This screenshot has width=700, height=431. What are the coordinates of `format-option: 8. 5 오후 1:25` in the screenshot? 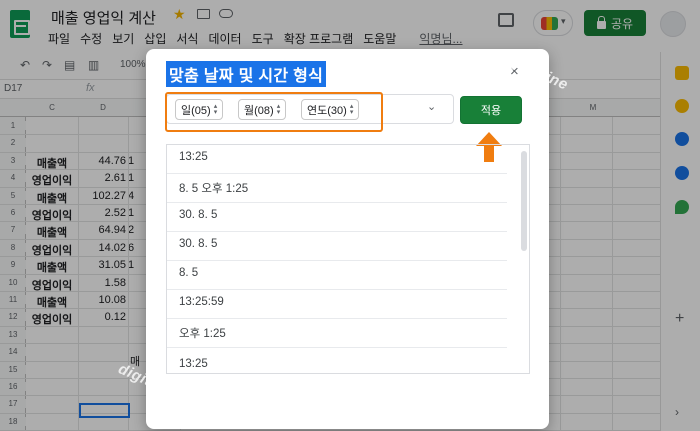 It's located at (337, 188).